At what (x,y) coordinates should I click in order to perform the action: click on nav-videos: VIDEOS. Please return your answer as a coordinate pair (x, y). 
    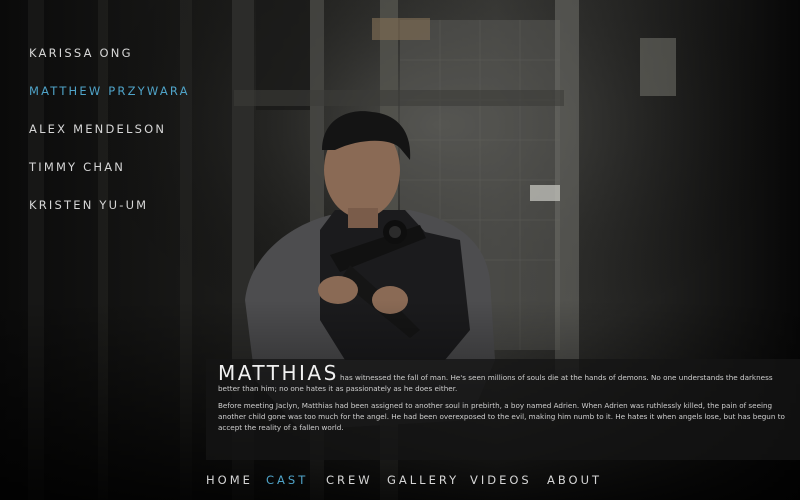
    Looking at the image, I should click on (501, 480).